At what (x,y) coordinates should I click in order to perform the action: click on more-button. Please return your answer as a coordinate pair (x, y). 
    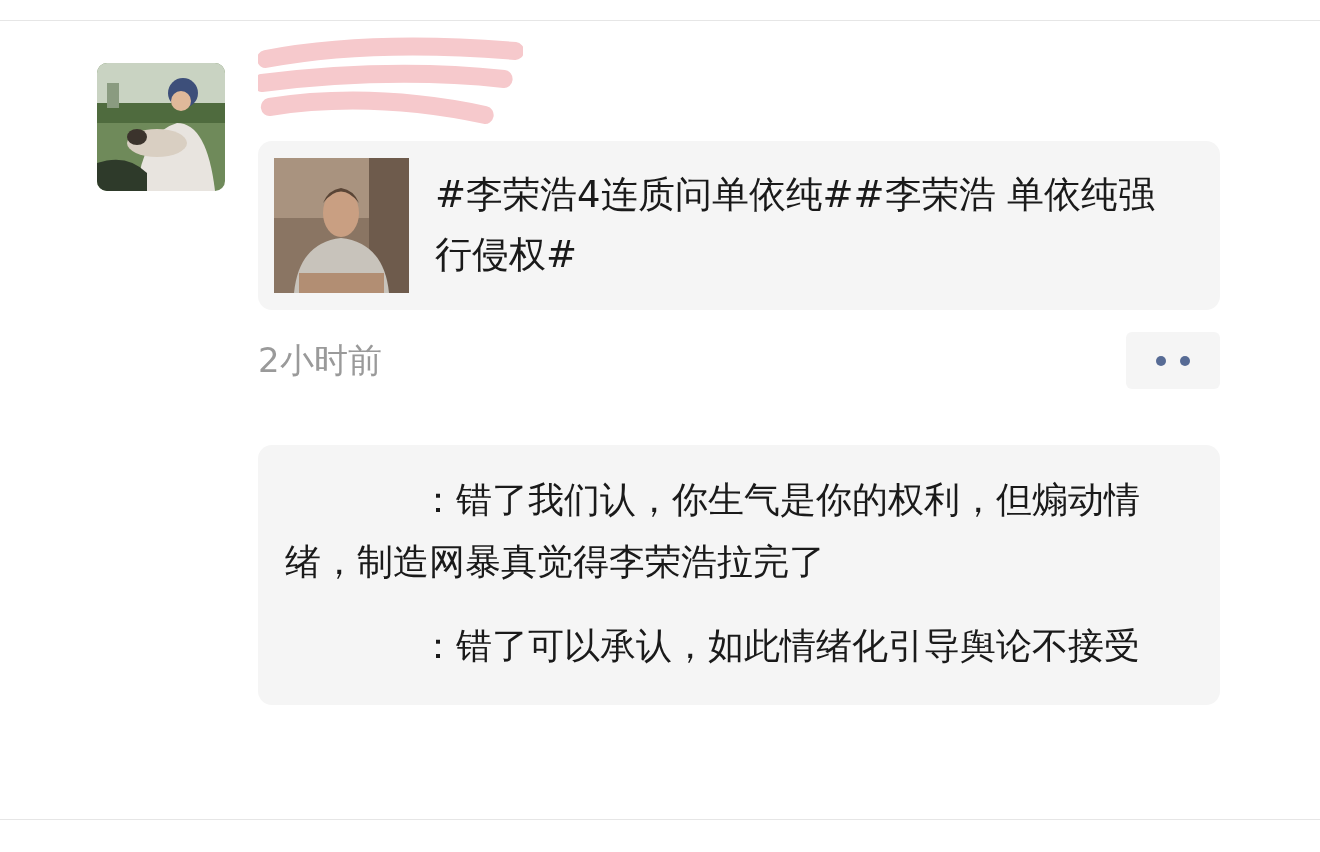
    Looking at the image, I should click on (1173, 360).